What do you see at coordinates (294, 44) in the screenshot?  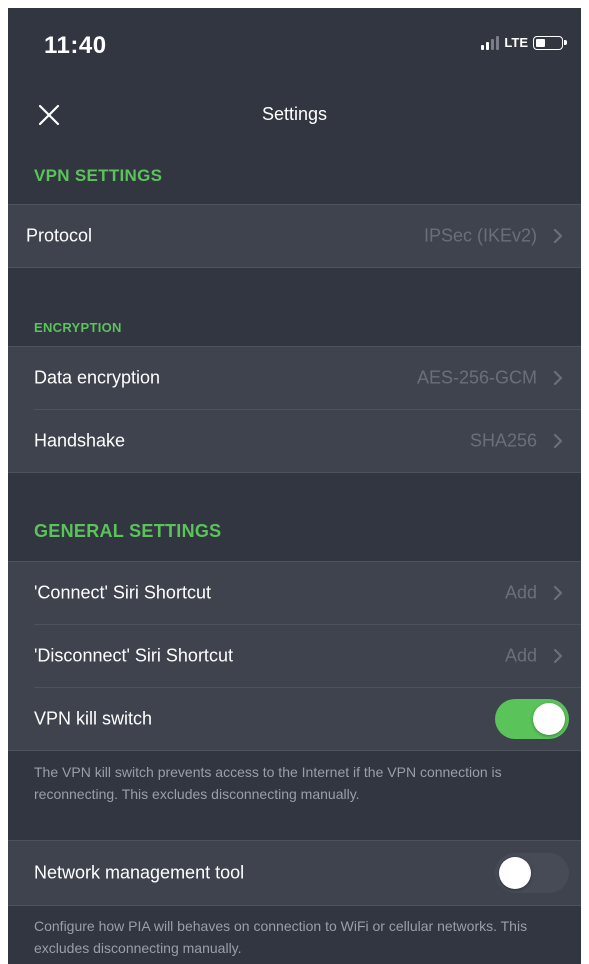 I see `status-bar: 11:40 LTE` at bounding box center [294, 44].